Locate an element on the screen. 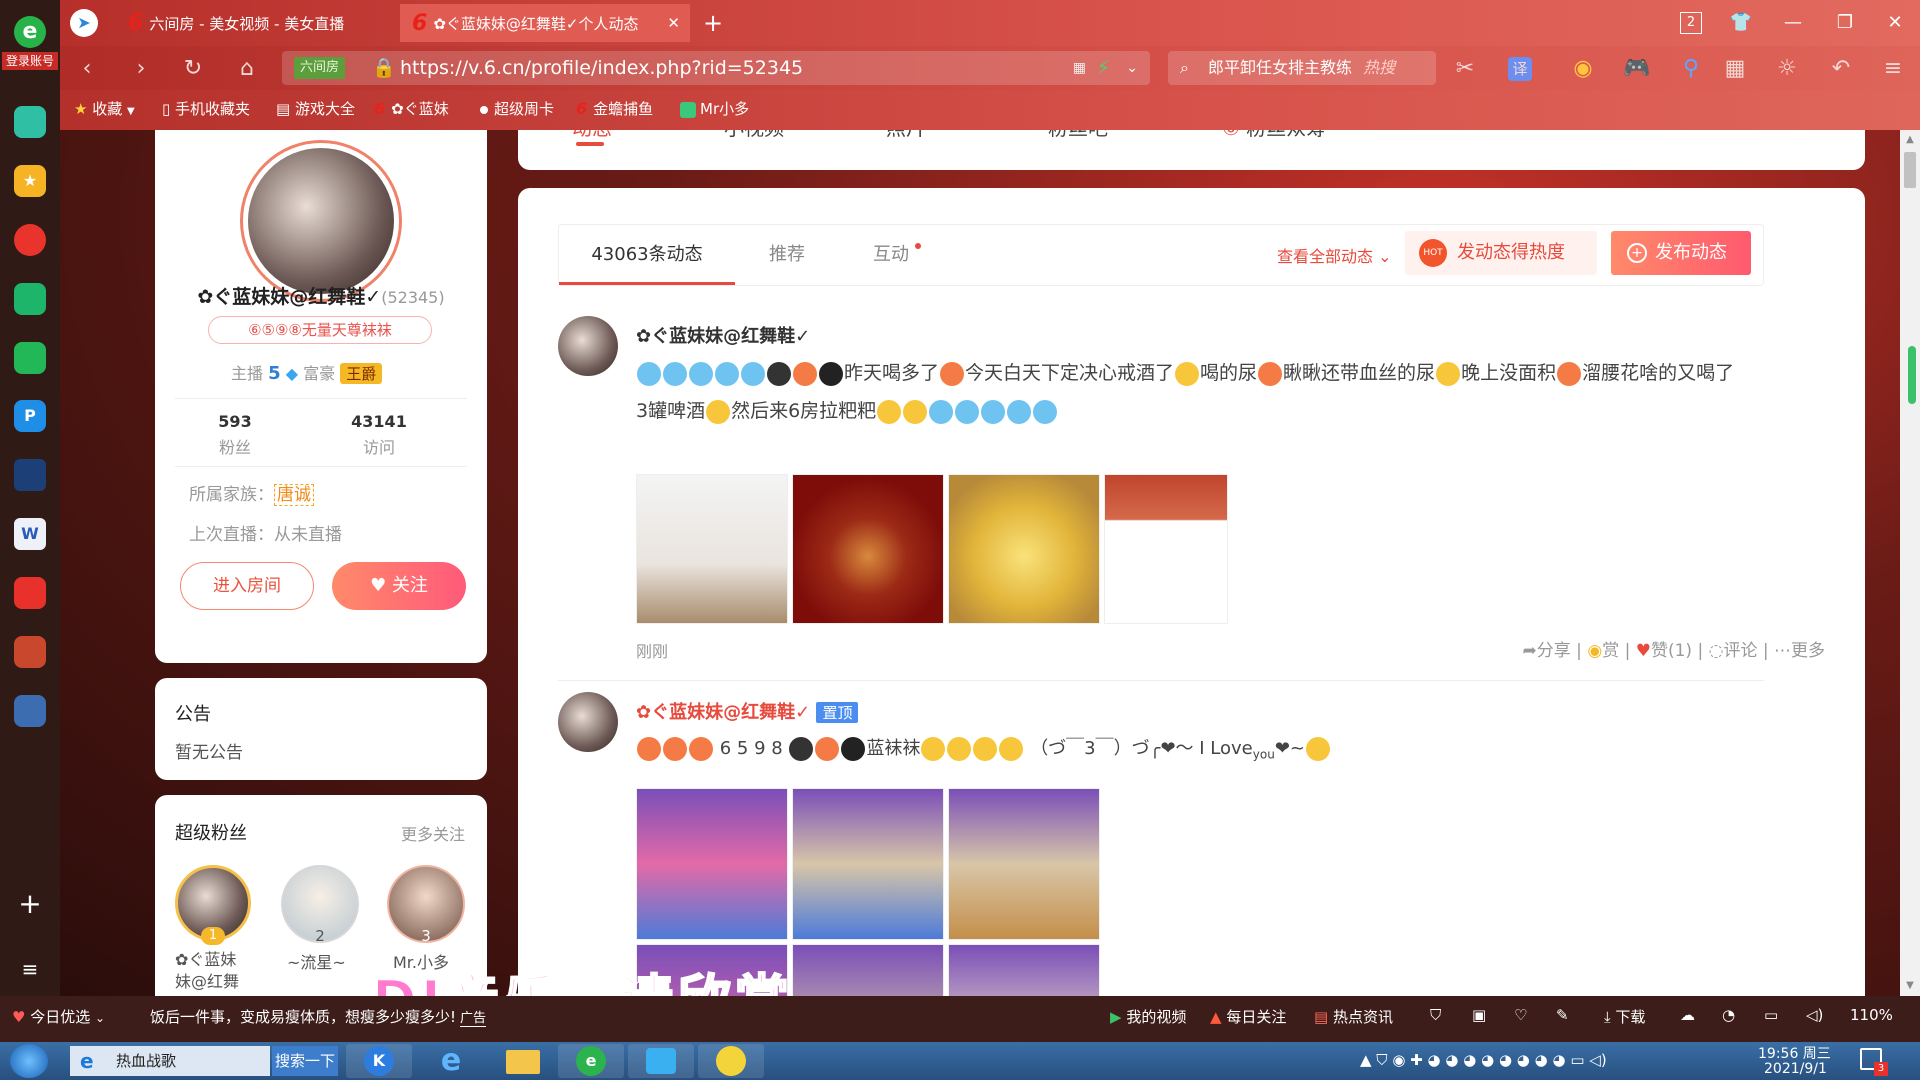 This screenshot has width=1920, height=1080. skin-icon: 👕 is located at coordinates (1741, 23).